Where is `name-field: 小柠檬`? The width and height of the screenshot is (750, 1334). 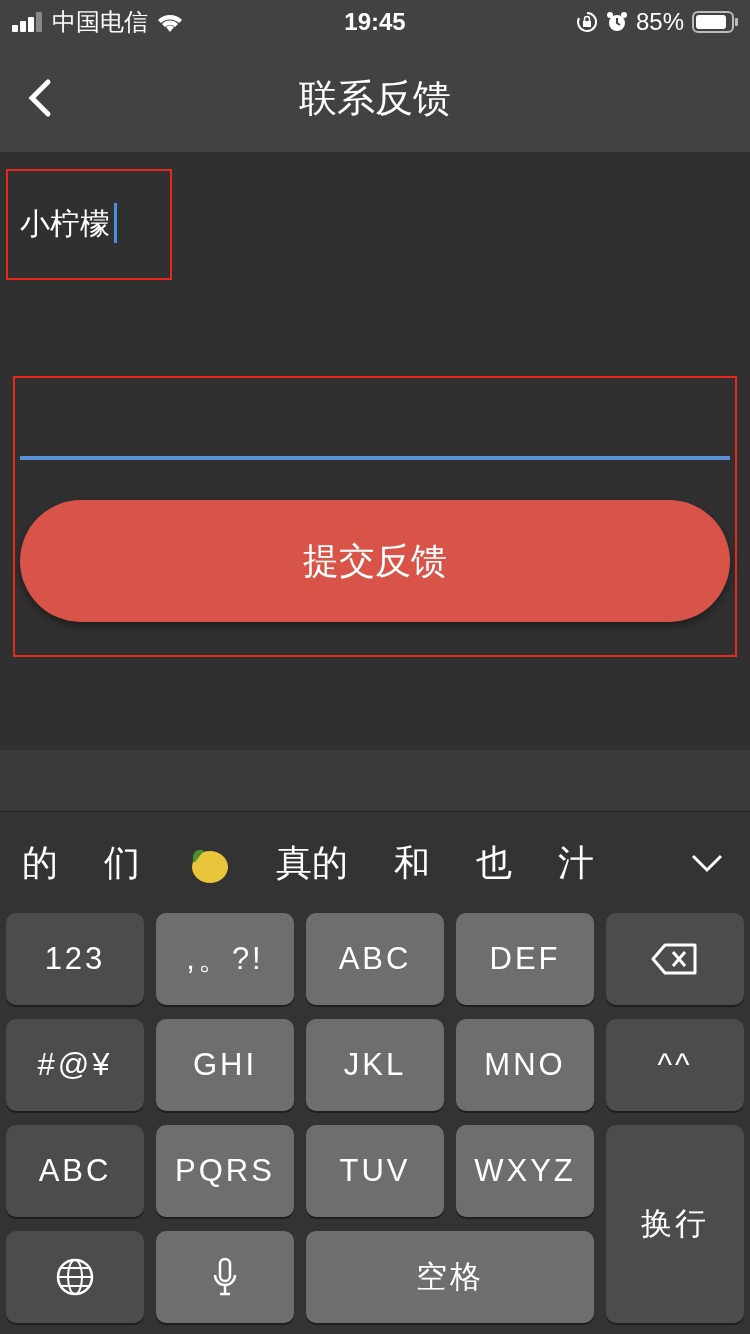 name-field: 小柠檬 is located at coordinates (67, 223).